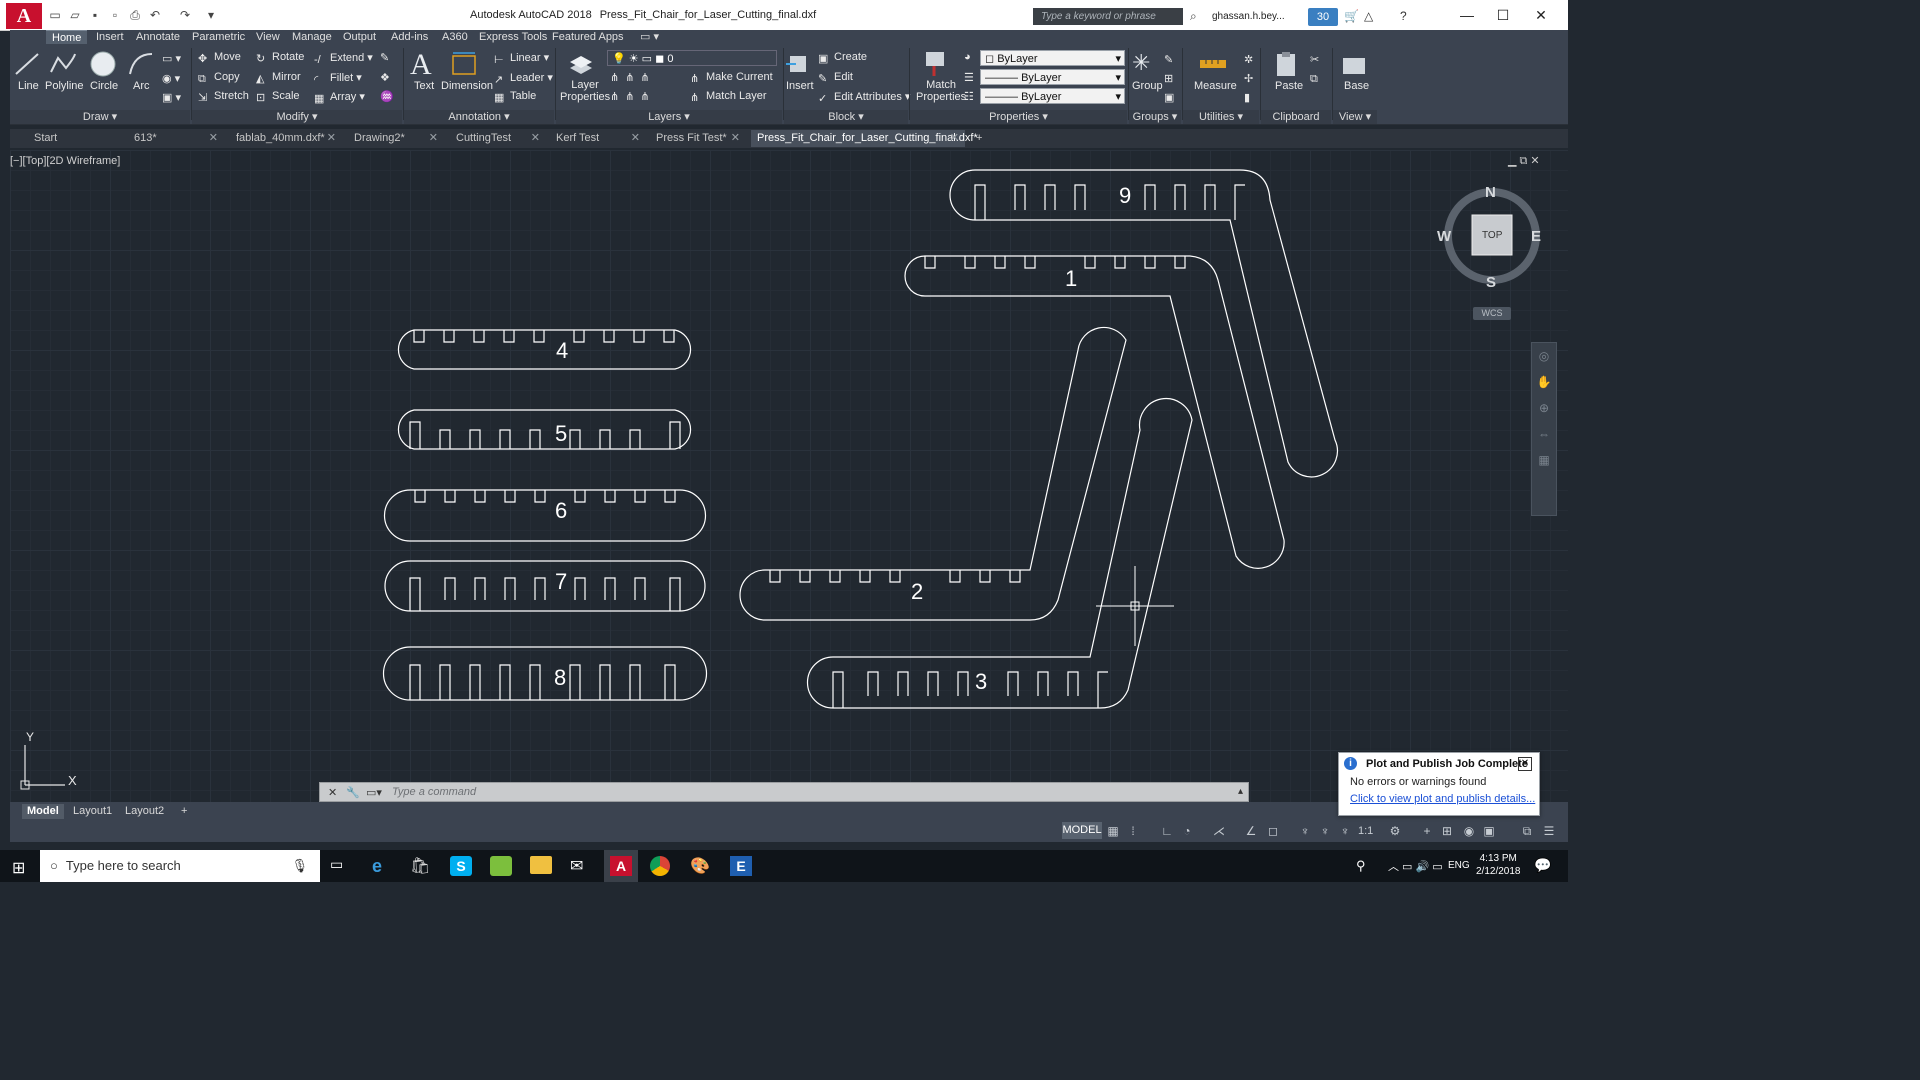  I want to click on layer-tools-icon: ⋔⋔⋔, so click(633, 77).